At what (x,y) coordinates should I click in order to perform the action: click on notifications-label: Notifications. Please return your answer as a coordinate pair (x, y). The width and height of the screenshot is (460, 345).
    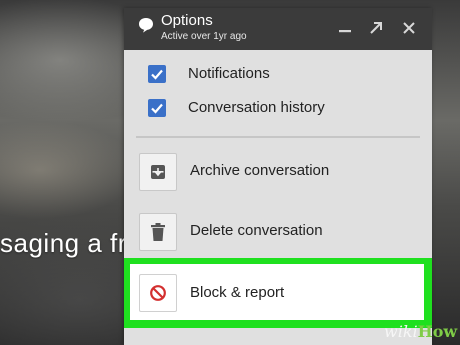
    Looking at the image, I should click on (229, 73).